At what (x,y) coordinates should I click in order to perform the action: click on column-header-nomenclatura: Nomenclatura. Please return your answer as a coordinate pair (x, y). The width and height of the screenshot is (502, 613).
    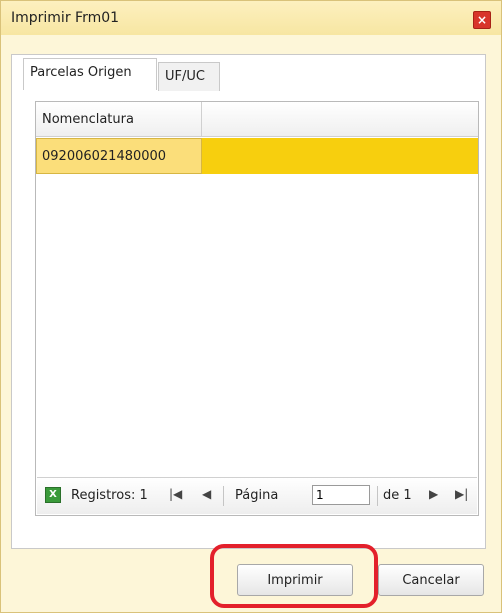
    Looking at the image, I should click on (119, 119).